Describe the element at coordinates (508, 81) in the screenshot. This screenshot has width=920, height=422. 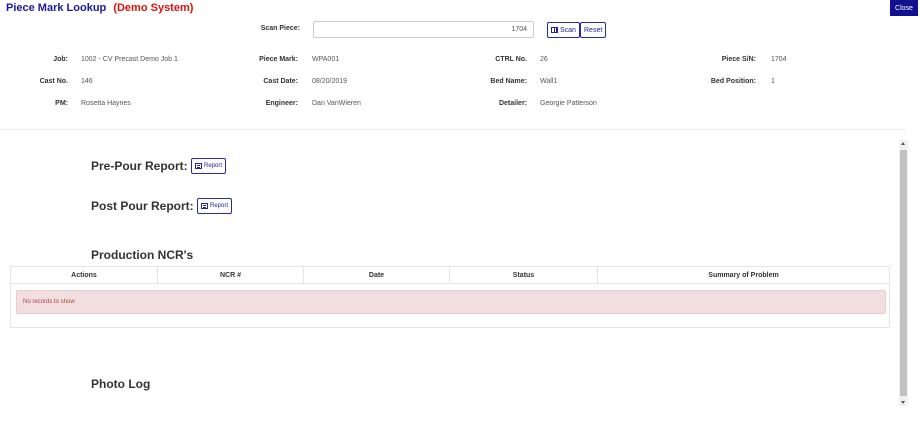
I see `bed-name-label: Bed Name:` at that location.